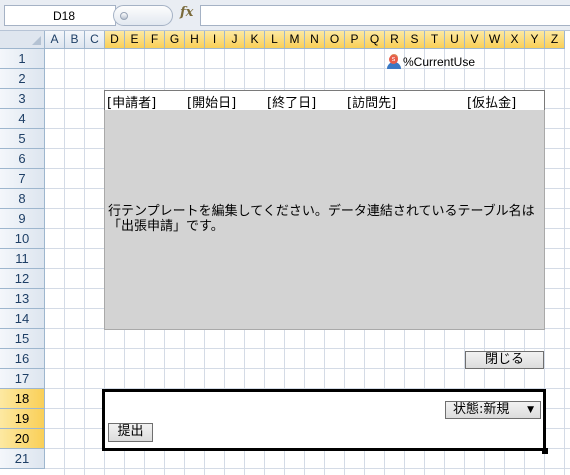  Describe the element at coordinates (22, 79) in the screenshot. I see `row-header-2: 2` at that location.